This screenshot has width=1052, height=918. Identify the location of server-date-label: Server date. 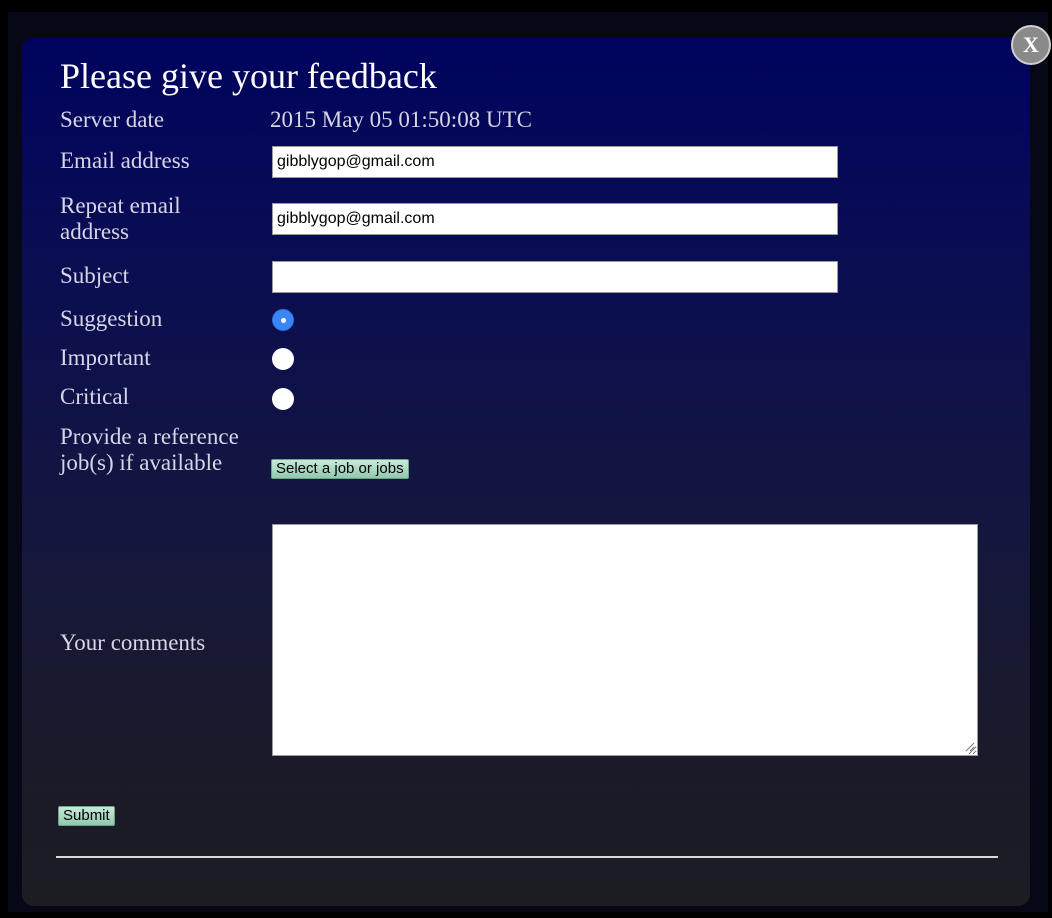
(112, 119).